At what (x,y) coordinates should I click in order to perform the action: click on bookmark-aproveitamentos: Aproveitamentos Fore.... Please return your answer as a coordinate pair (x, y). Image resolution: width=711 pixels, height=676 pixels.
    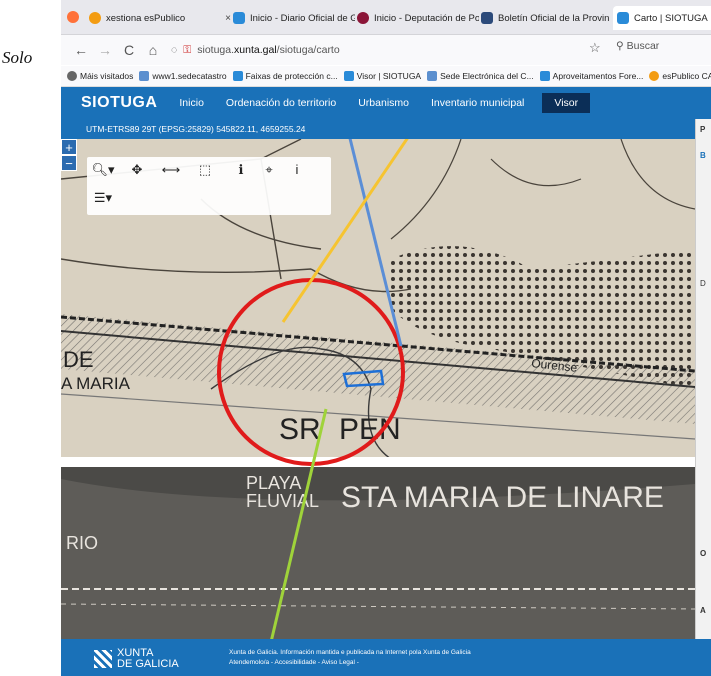
    Looking at the image, I should click on (591, 76).